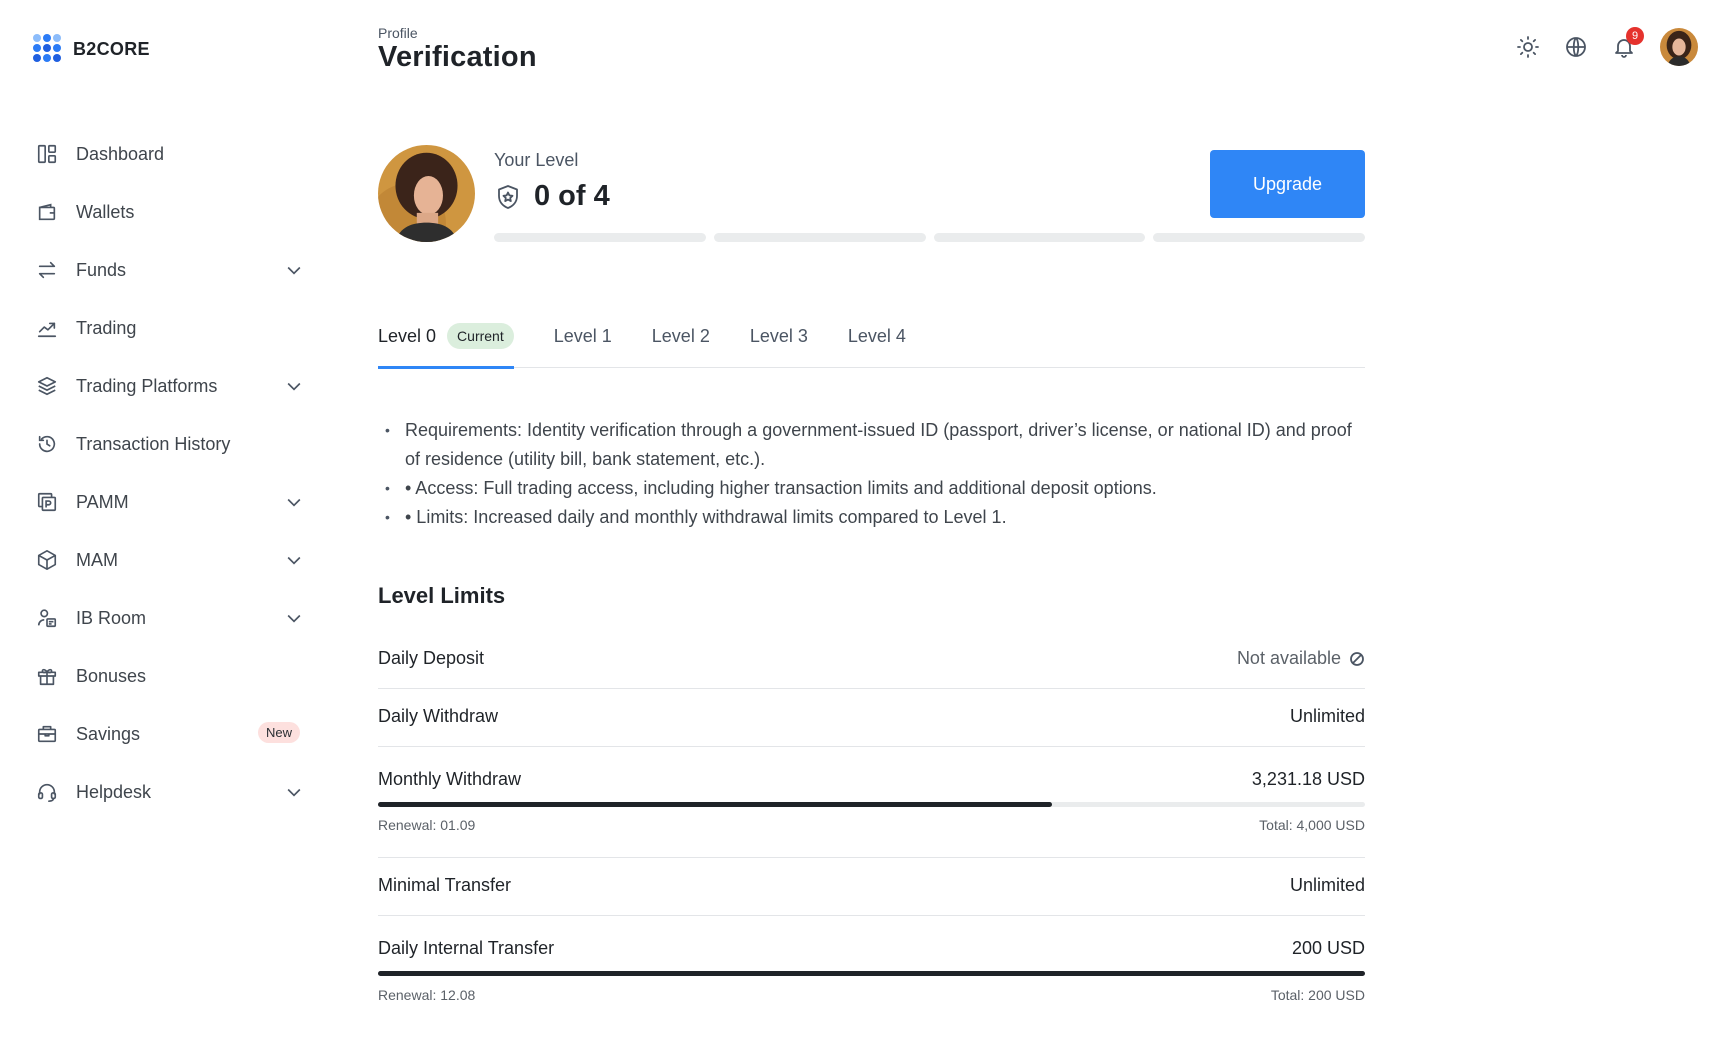 This screenshot has height=1047, width=1728. What do you see at coordinates (170, 502) in the screenshot?
I see `sidebar-item-pamm: PAMM` at bounding box center [170, 502].